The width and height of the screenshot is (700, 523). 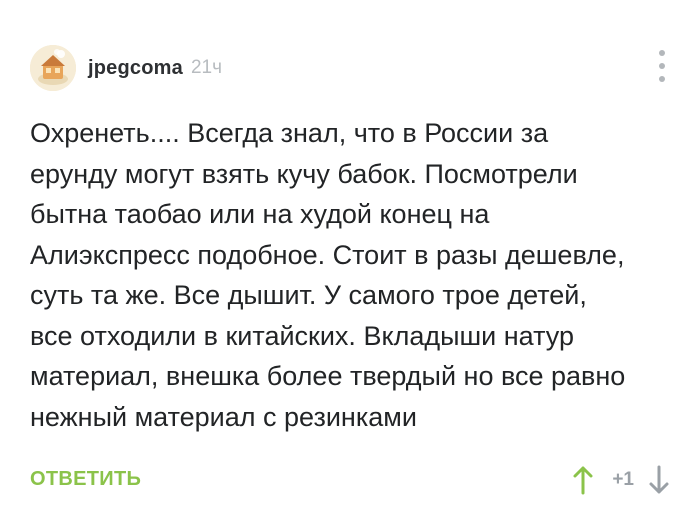 I want to click on comment-header: jpegcoma 21ч, so click(x=126, y=68).